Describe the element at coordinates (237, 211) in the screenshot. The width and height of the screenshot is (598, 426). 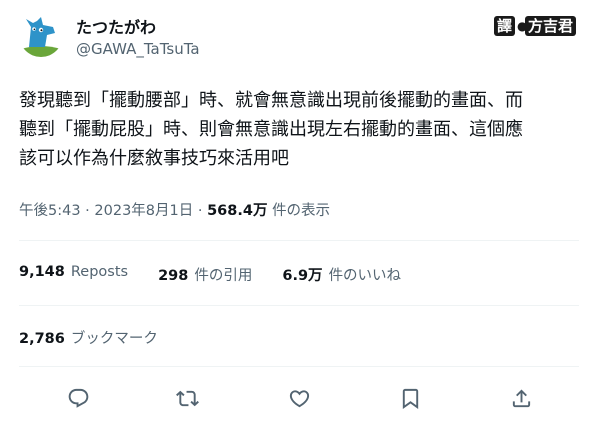
I see `views-count: 568.4万` at that location.